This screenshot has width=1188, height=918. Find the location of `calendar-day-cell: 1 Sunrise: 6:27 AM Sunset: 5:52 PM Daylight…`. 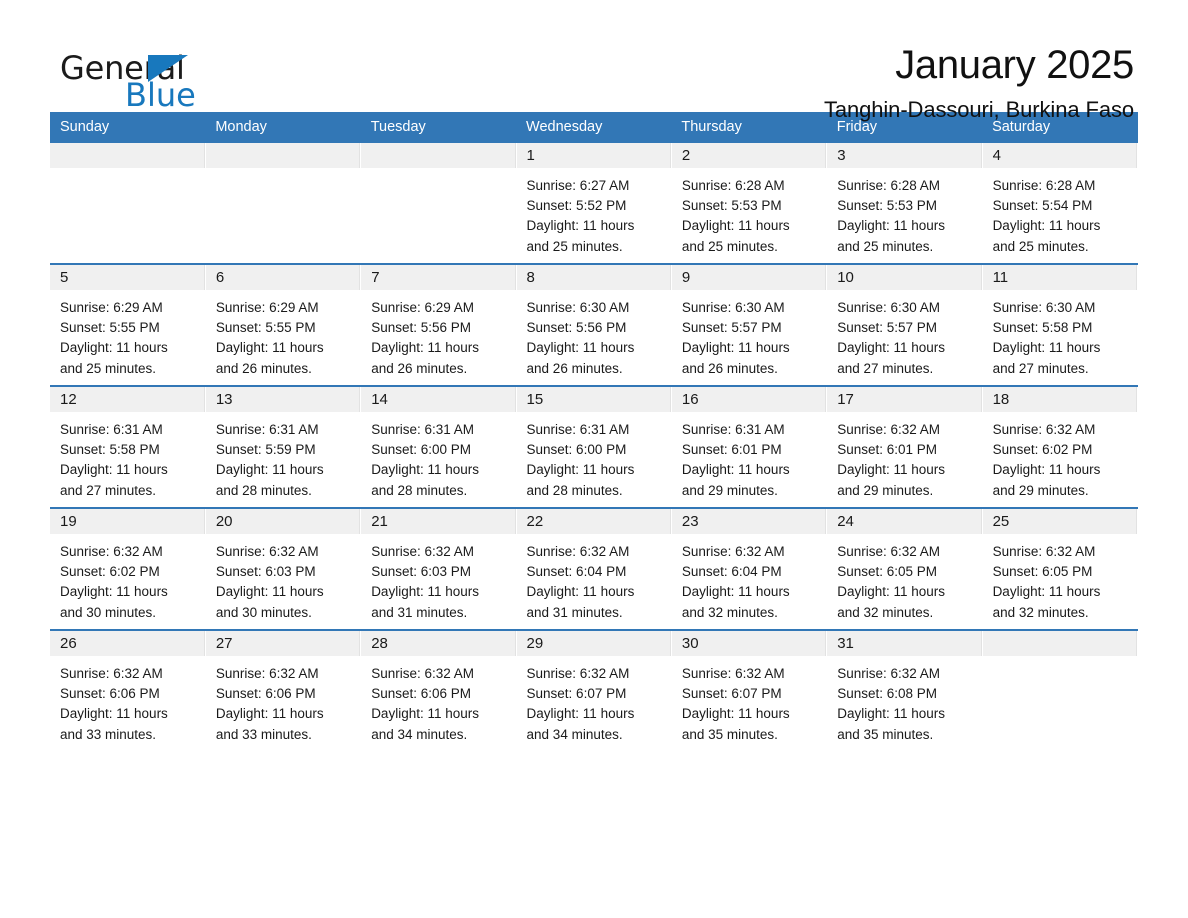

calendar-day-cell: 1 Sunrise: 6:27 AM Sunset: 5:52 PM Daylight… is located at coordinates (594, 203).